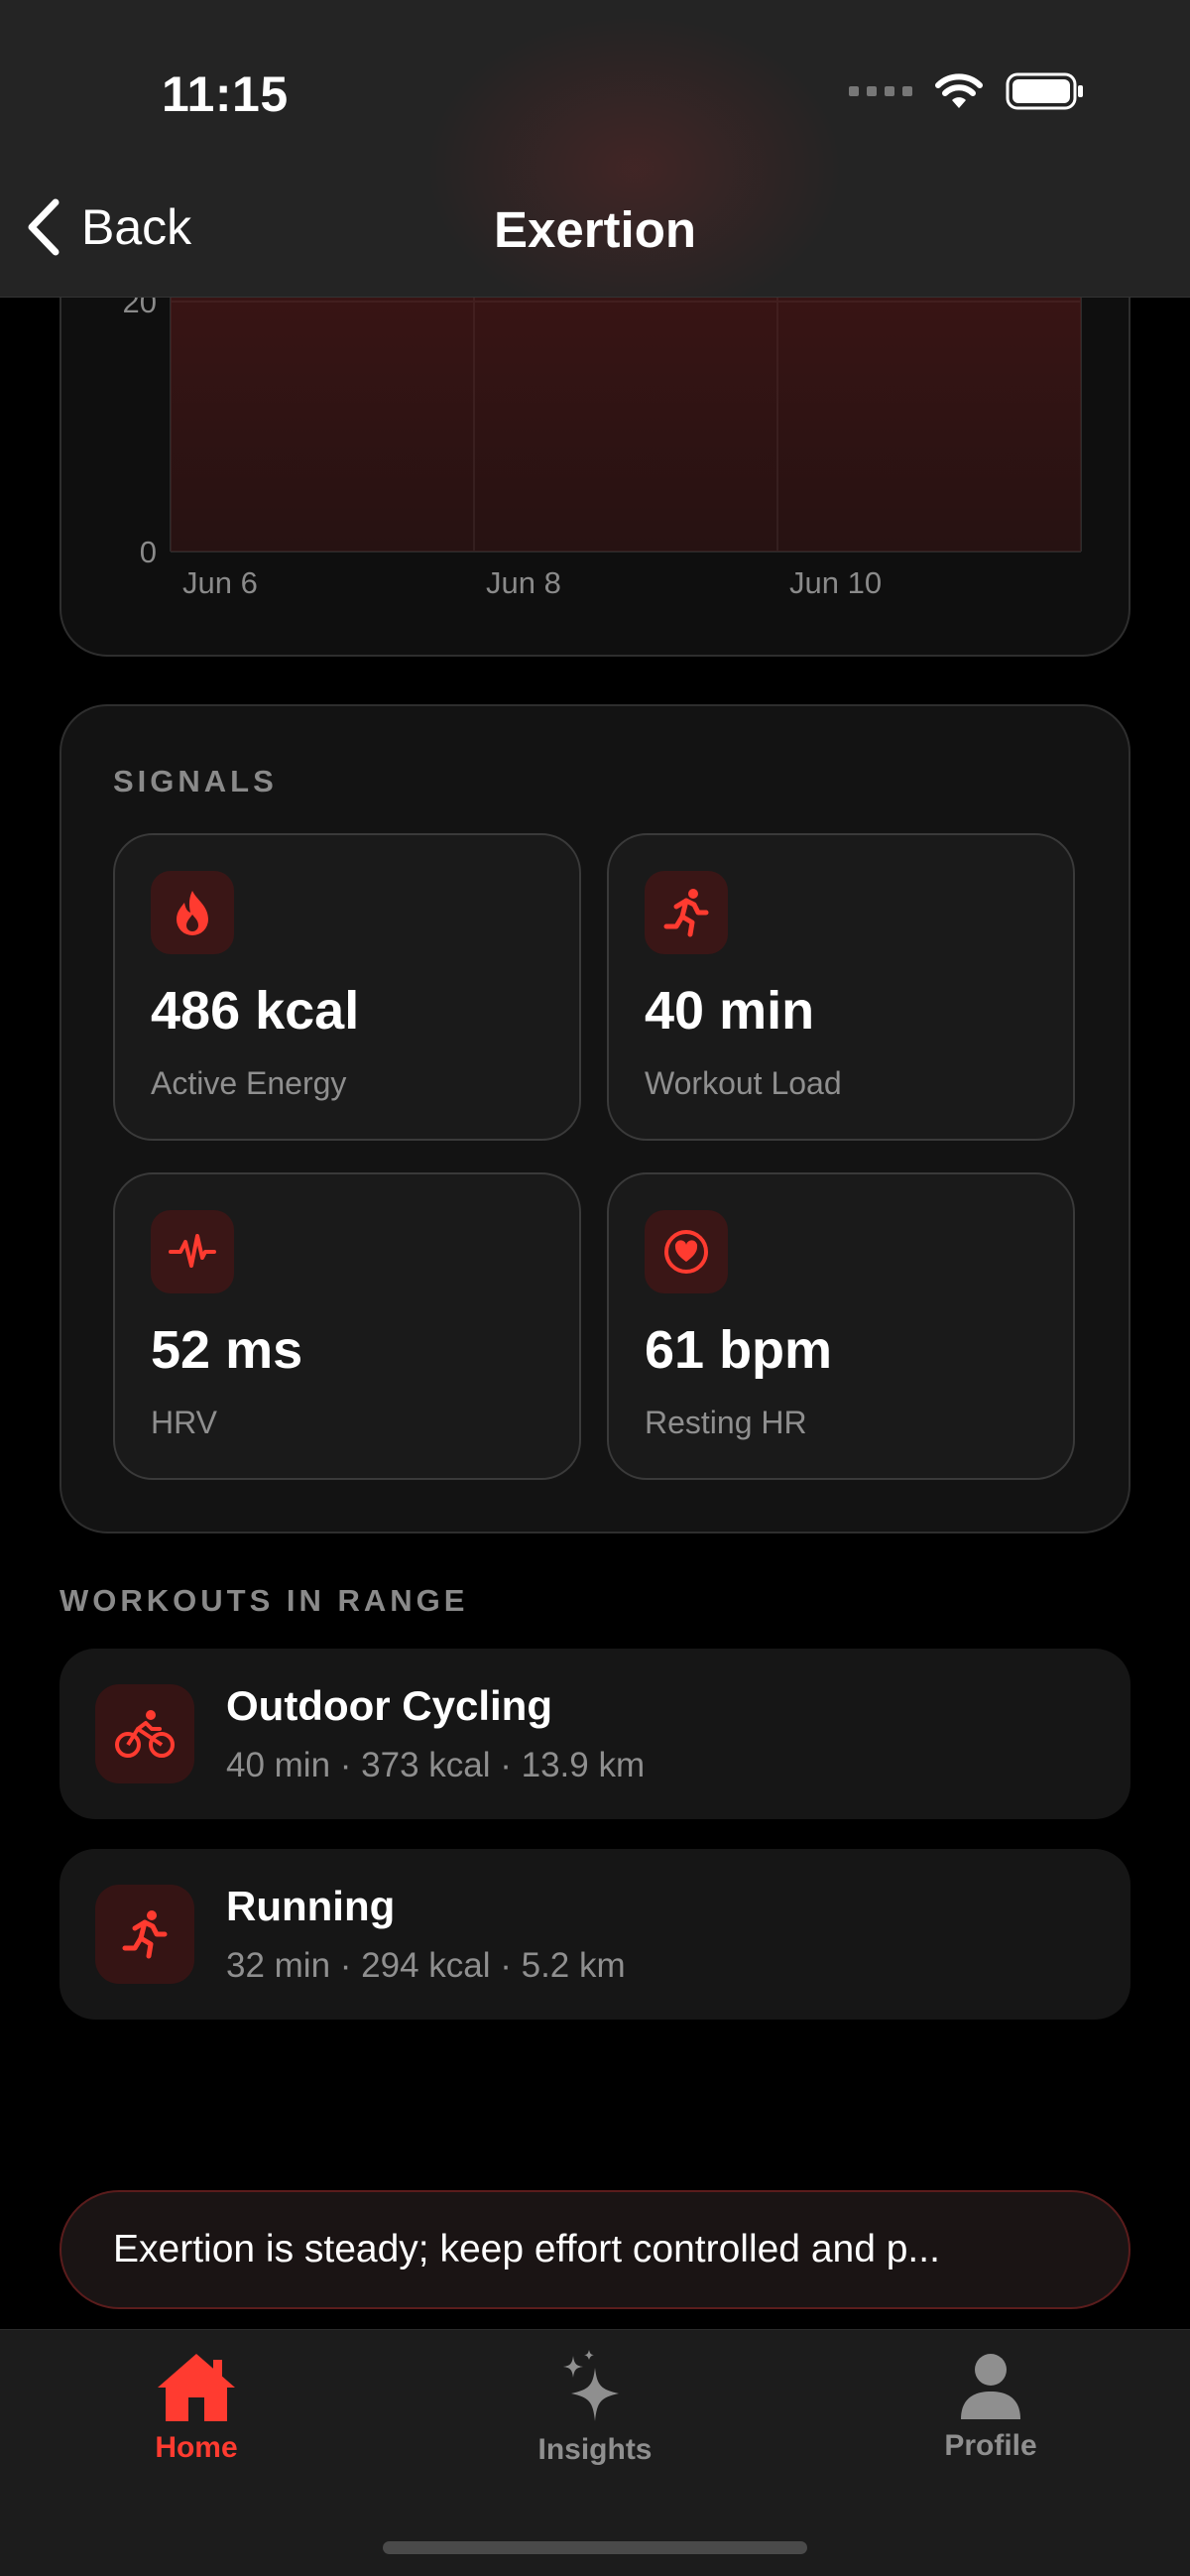 This screenshot has width=1190, height=2576. I want to click on cellular-signal-icon, so click(880, 91).